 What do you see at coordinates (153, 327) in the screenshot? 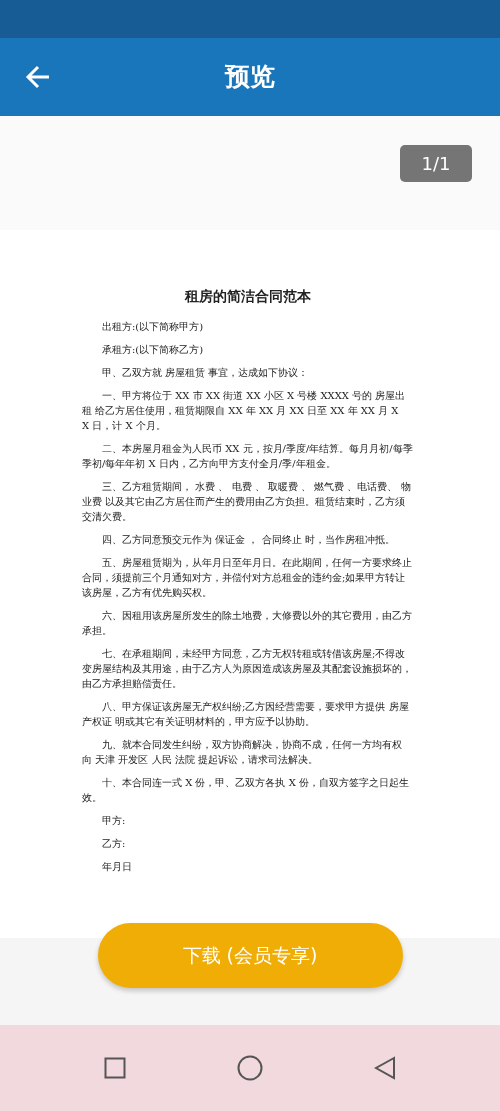
I see `document-paragraph: 出租方:(以下简称甲方)` at bounding box center [153, 327].